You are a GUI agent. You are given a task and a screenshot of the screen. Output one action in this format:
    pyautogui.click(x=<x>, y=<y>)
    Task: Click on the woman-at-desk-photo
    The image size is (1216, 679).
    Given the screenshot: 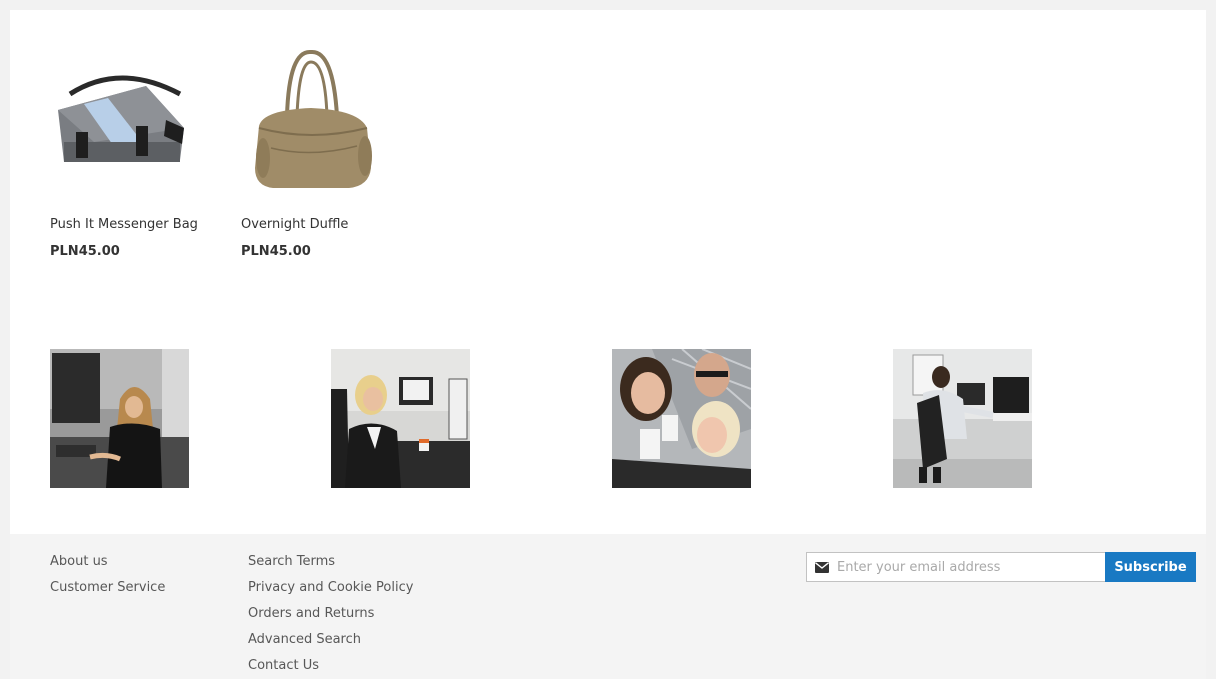 What is the action you would take?
    pyautogui.click(x=119, y=418)
    